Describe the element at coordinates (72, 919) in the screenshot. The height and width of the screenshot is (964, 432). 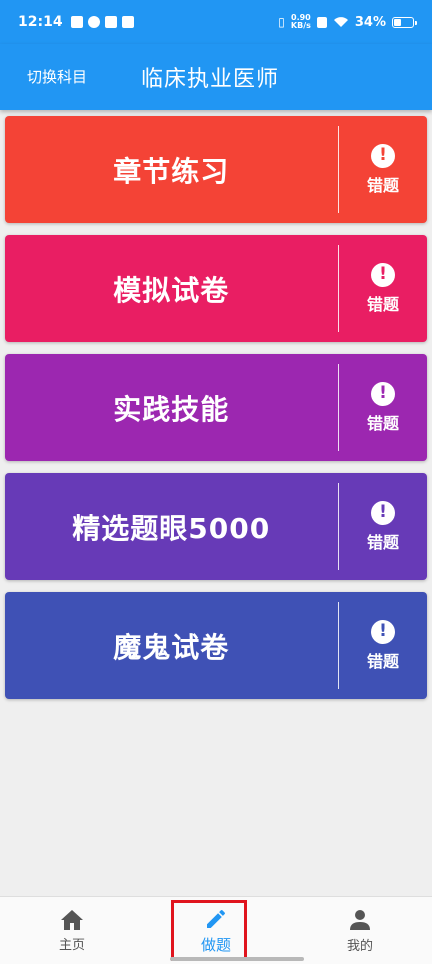
I see `home-icon` at that location.